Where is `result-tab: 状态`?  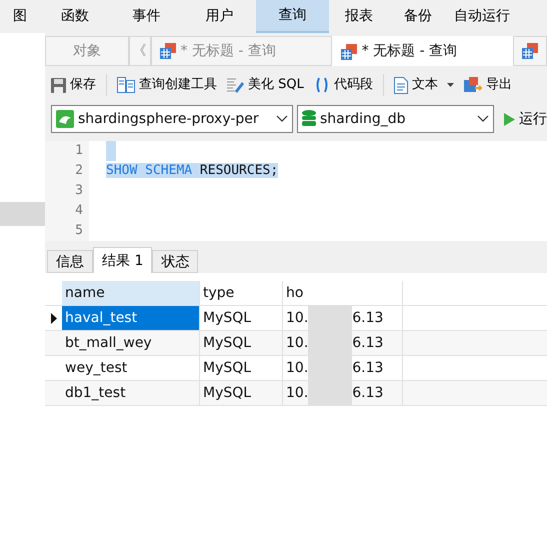 result-tab: 状态 is located at coordinates (175, 261).